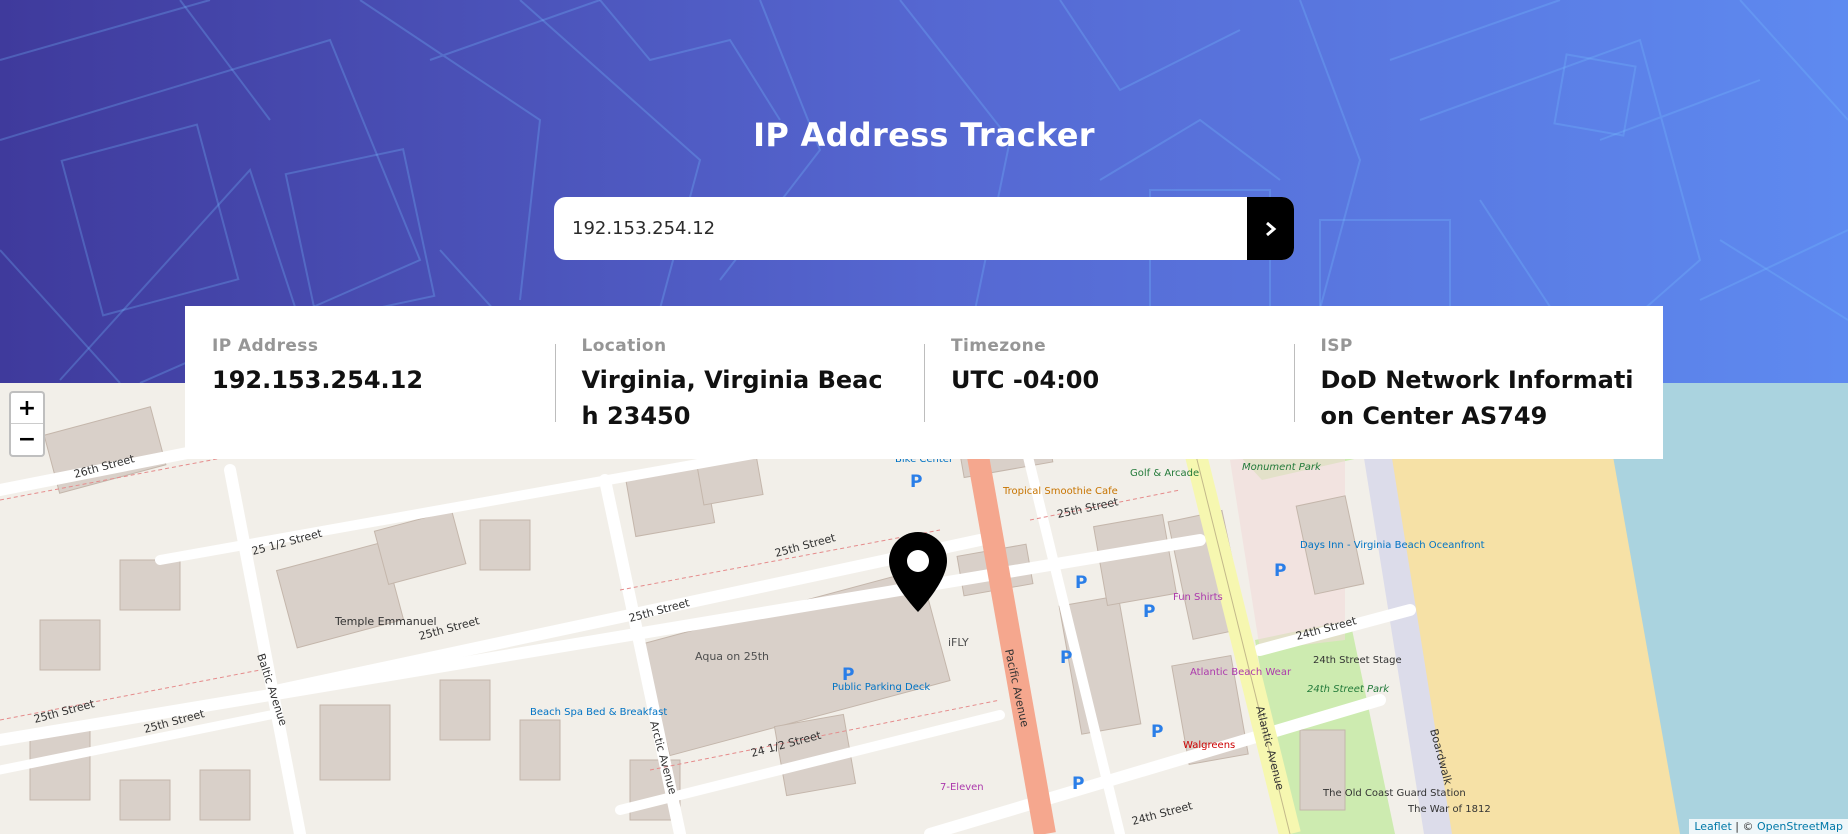  Describe the element at coordinates (1477, 398) in the screenshot. I see `isp-value: DoD Network Information Center AS749` at that location.